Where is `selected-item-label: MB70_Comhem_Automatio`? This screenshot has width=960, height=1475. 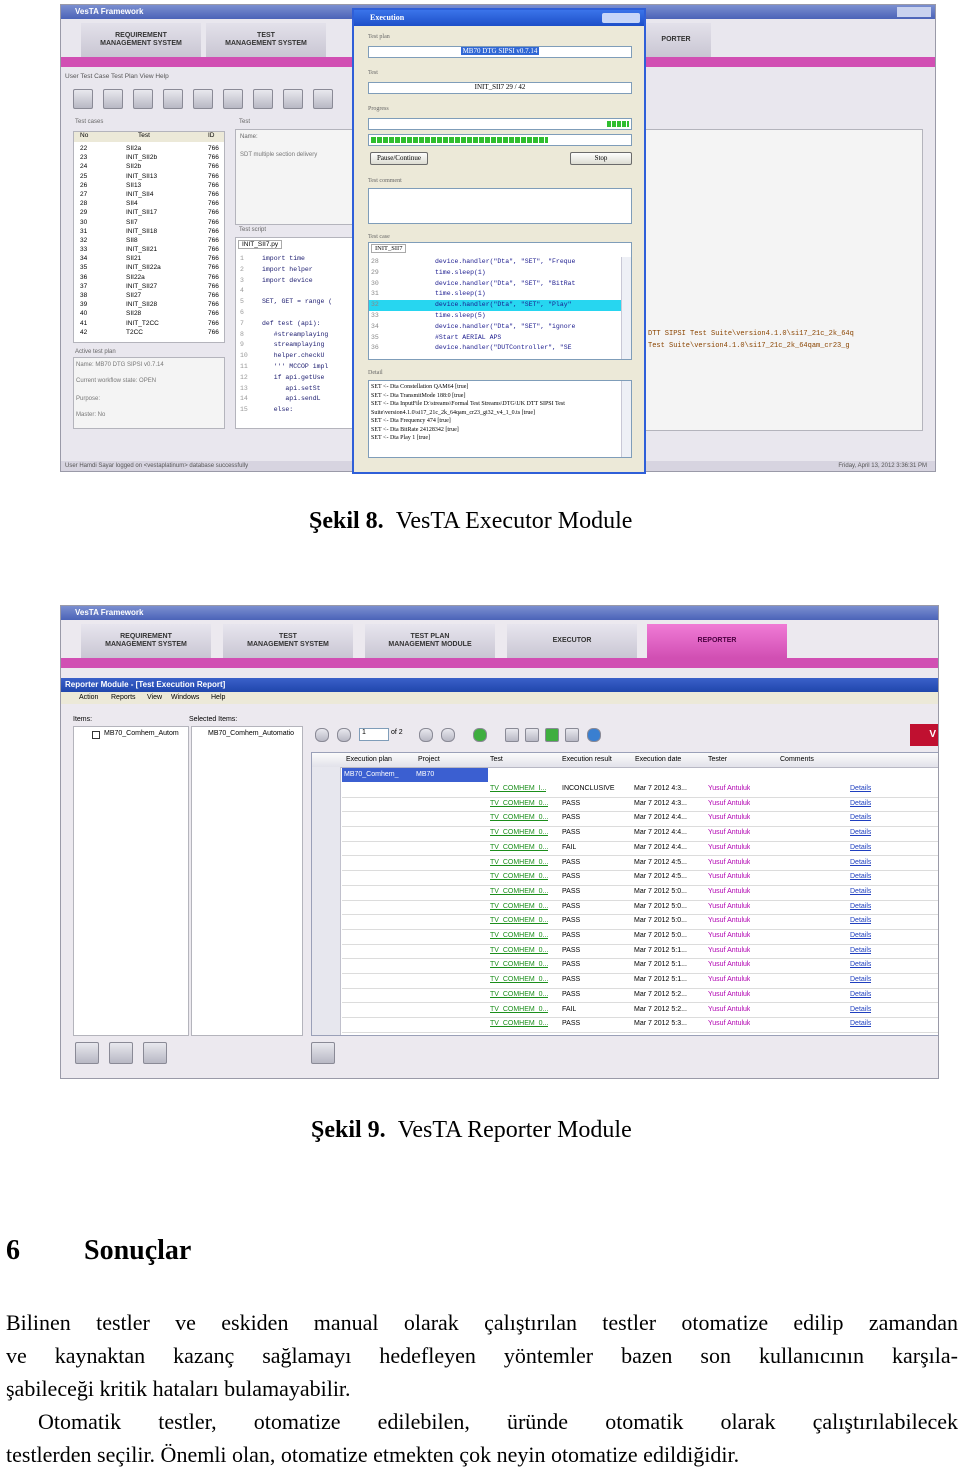
selected-item-label: MB70_Comhem_Automatio is located at coordinates (251, 733).